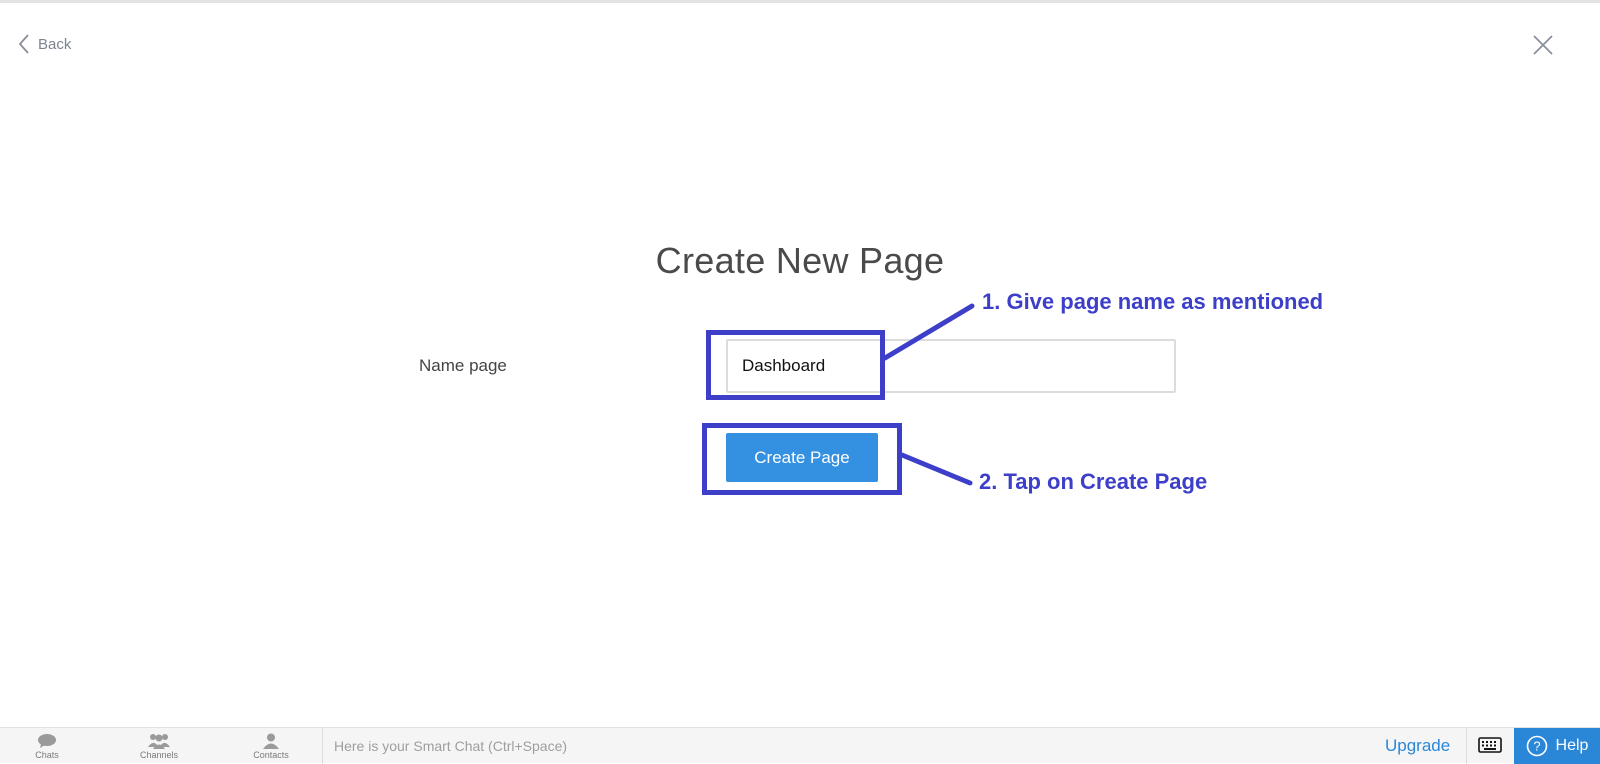 Image resolution: width=1600 pixels, height=764 pixels. I want to click on person-icon, so click(271, 741).